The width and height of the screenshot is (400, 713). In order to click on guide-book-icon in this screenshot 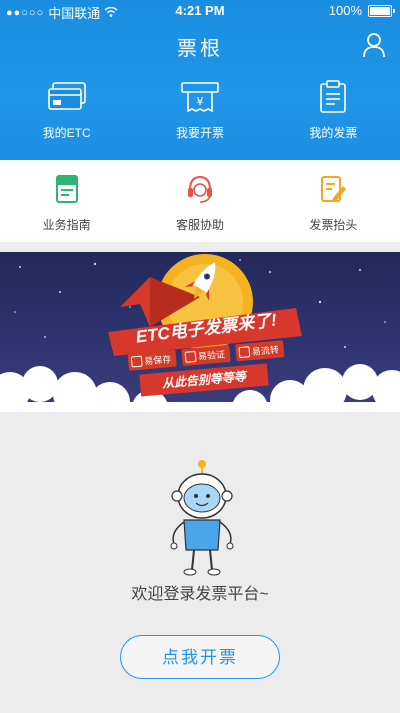, I will do `click(66, 189)`.